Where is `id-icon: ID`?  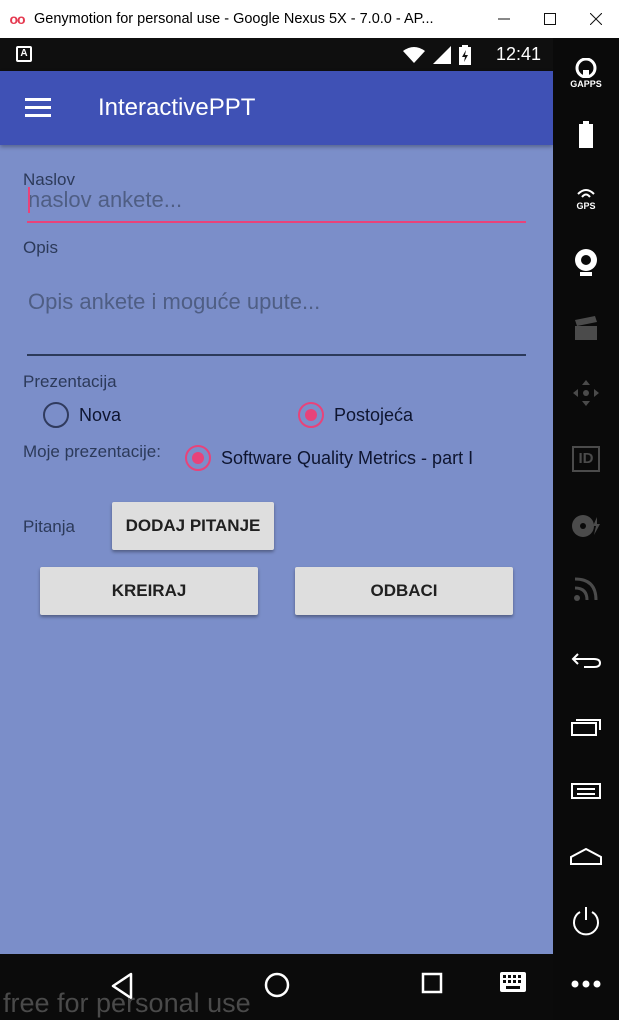
id-icon: ID is located at coordinates (586, 459).